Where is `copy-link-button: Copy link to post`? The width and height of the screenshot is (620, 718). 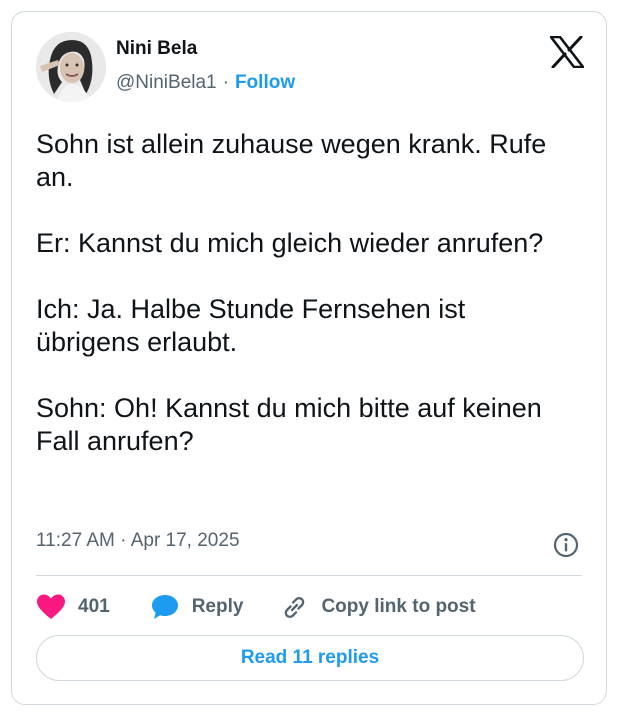
copy-link-button: Copy link to post is located at coordinates (377, 607).